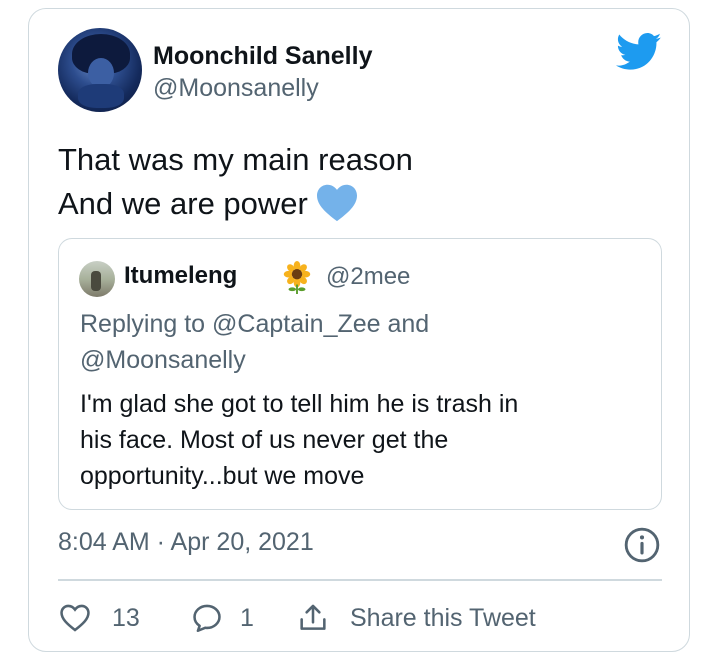  I want to click on share-button: Share this Tweet, so click(416, 618).